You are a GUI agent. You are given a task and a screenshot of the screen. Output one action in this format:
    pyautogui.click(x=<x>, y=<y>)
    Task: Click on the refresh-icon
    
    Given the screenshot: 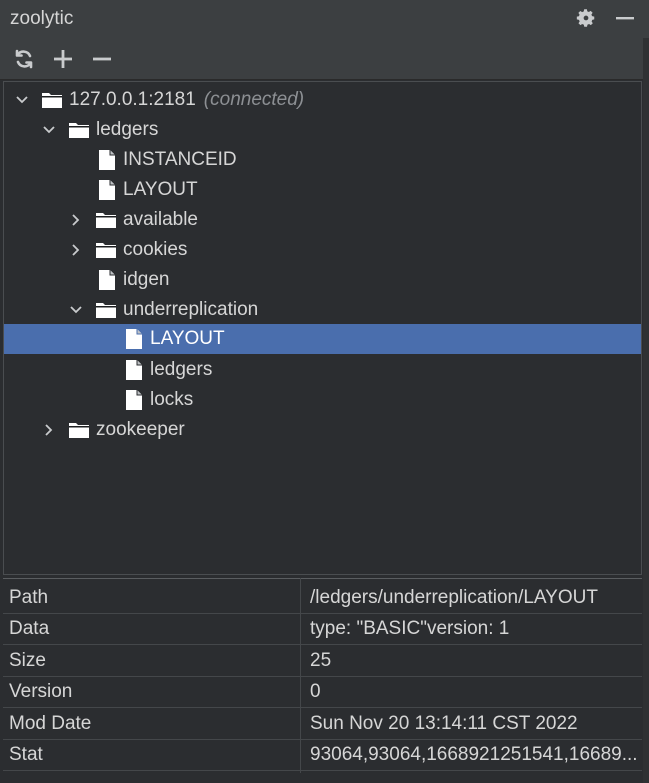 What is the action you would take?
    pyautogui.click(x=24, y=59)
    